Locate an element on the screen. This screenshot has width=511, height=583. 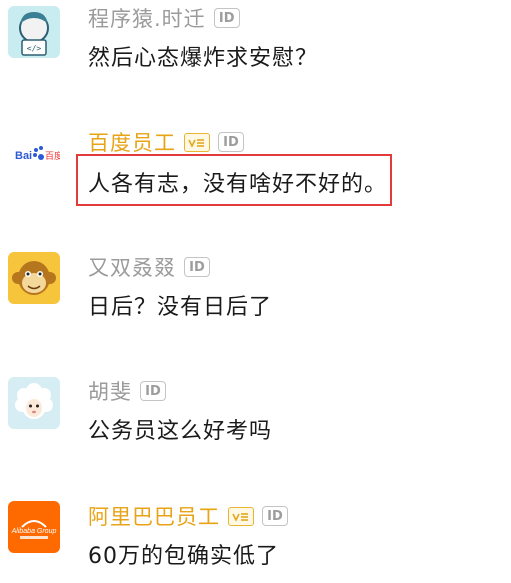
comment-header: 又双叒叕 ID is located at coordinates (149, 267).